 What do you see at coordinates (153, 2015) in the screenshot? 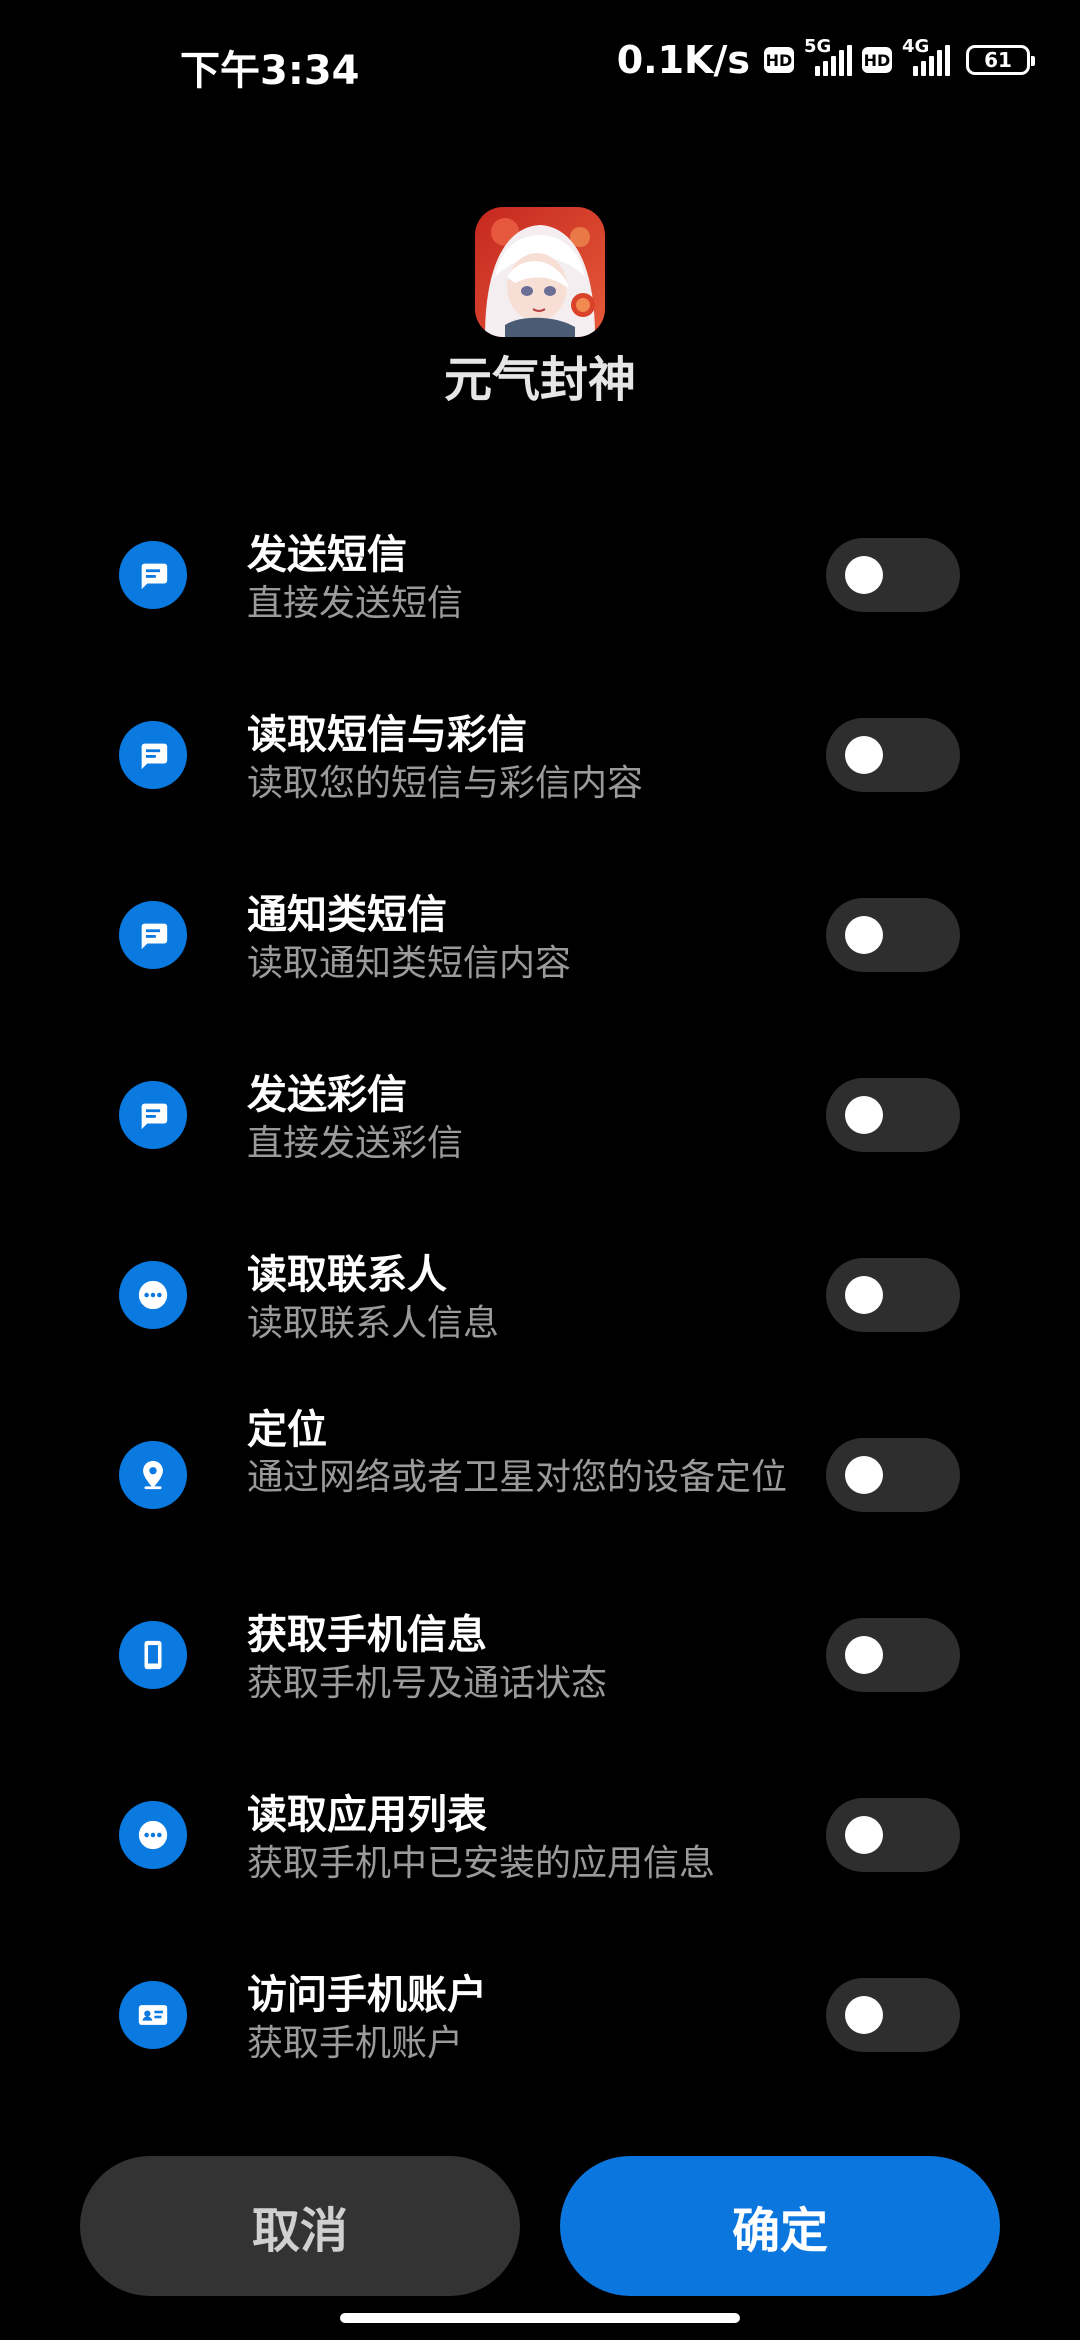
I see `account-card-icon` at bounding box center [153, 2015].